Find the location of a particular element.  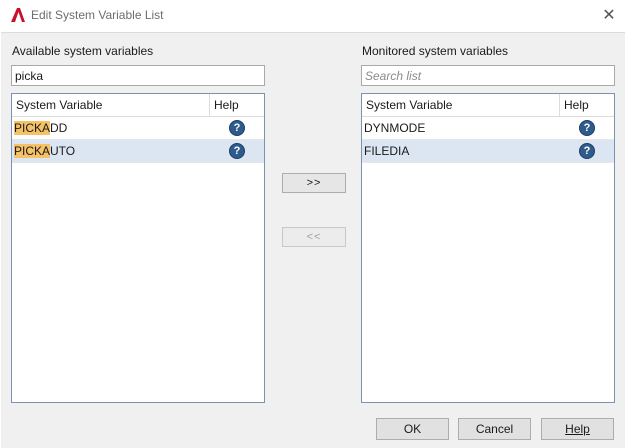

available-row-pickadd: PICKADD ? is located at coordinates (138, 128).